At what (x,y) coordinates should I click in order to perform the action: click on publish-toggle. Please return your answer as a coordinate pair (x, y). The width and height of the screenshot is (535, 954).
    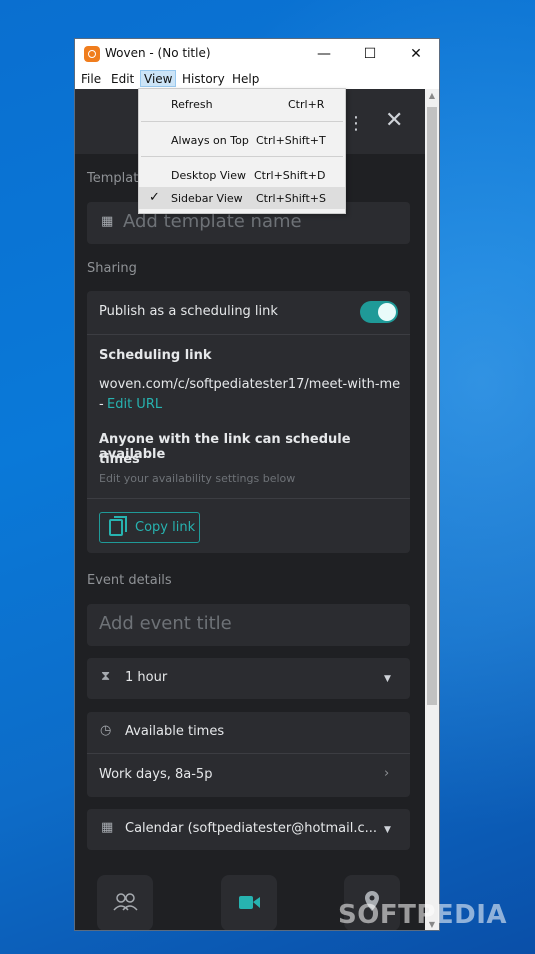
    Looking at the image, I should click on (379, 312).